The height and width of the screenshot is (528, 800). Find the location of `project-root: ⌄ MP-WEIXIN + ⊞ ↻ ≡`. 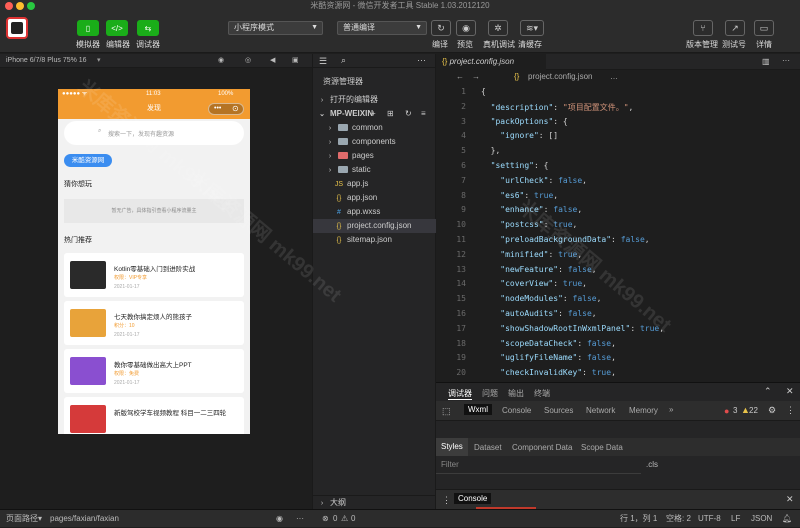

project-root: ⌄ MP-WEIXIN + ⊞ ↻ ≡ is located at coordinates (375, 114).